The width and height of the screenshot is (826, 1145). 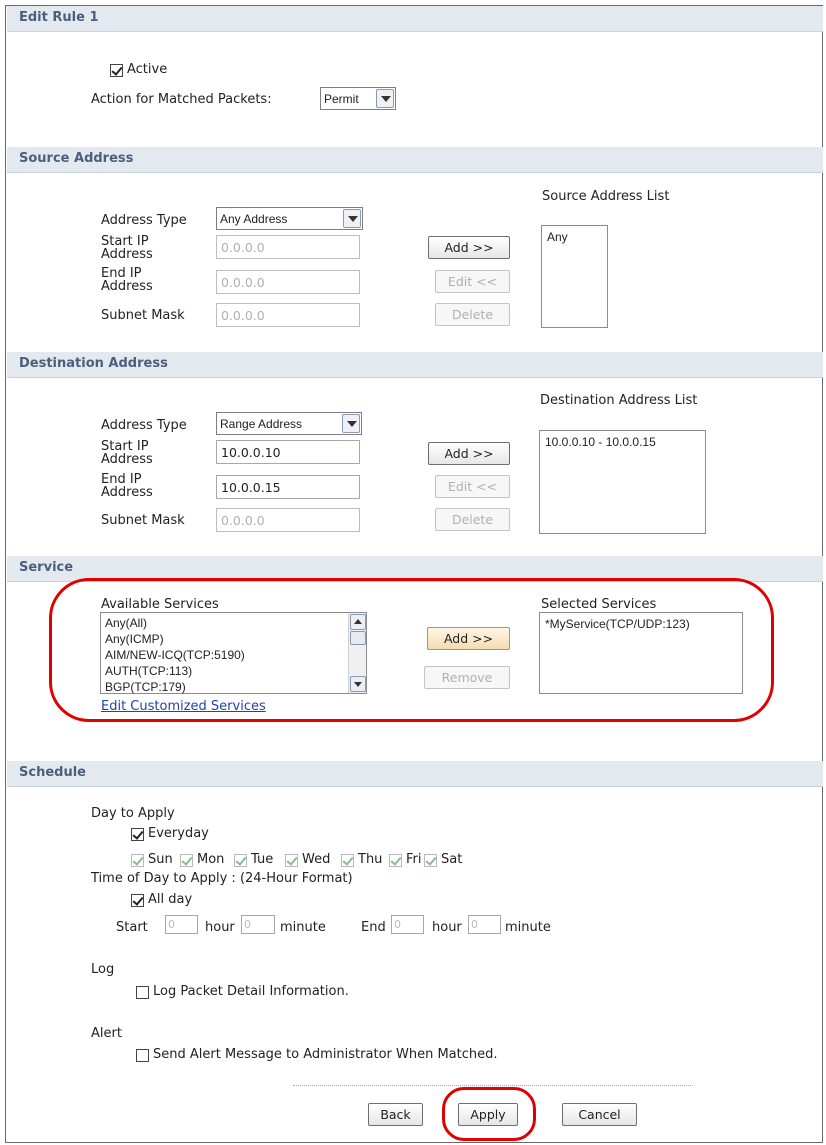 I want to click on back-button: Back, so click(x=395, y=1114).